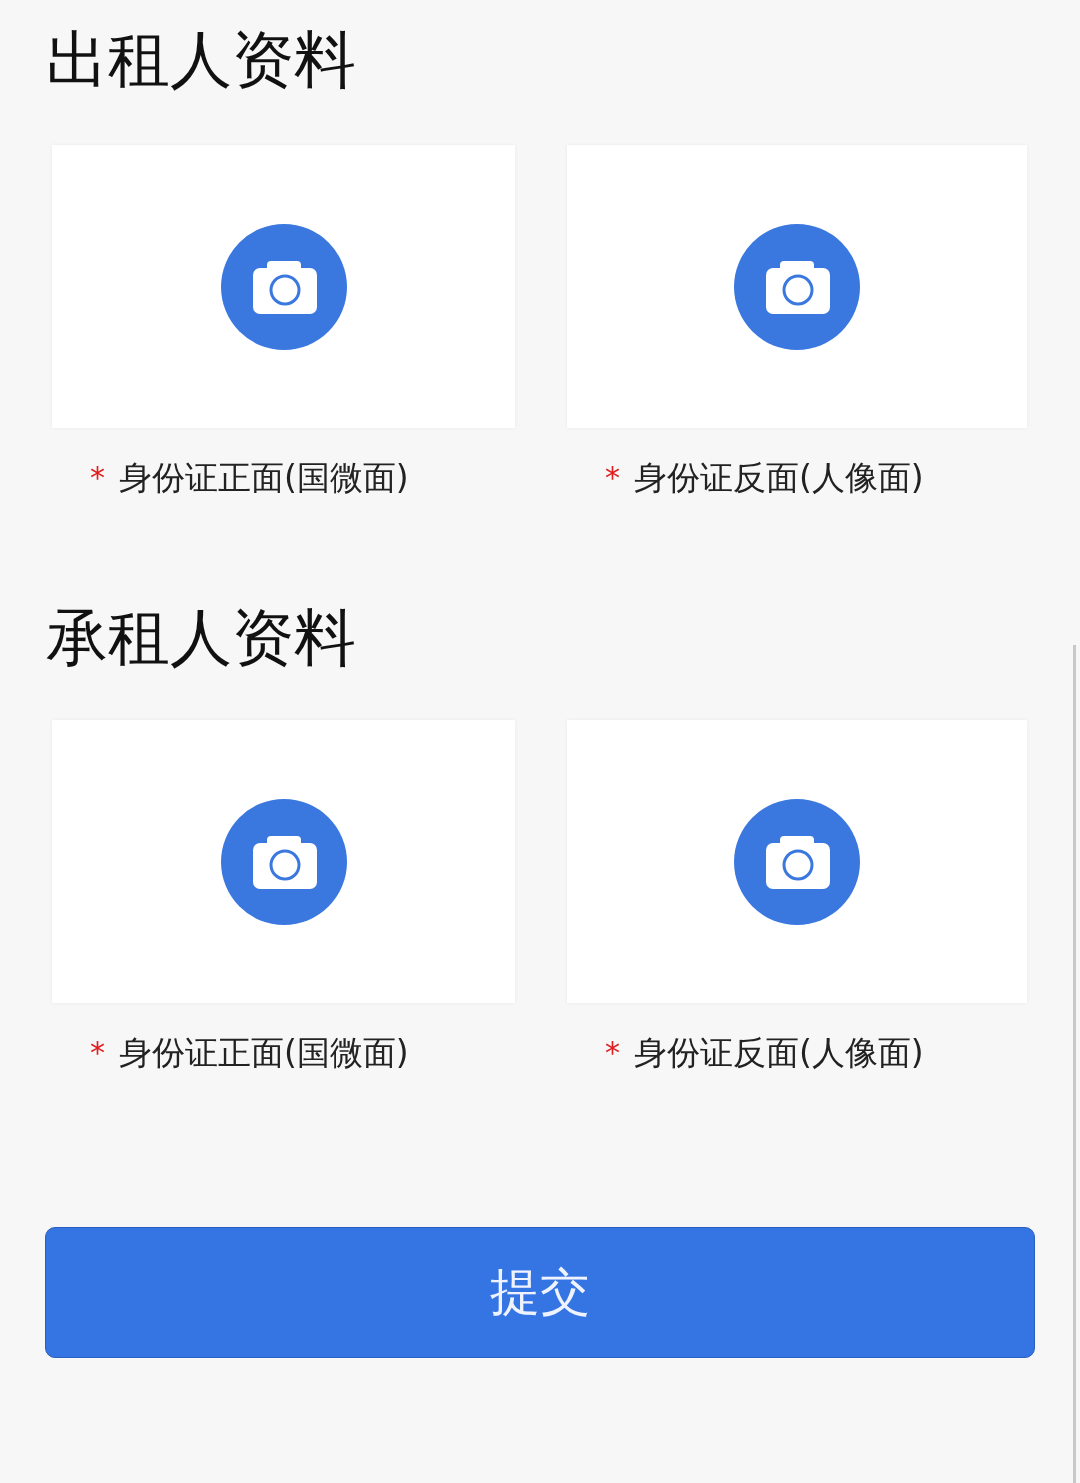 Image resolution: width=1080 pixels, height=1483 pixels. I want to click on section-title: 承租人资料, so click(201, 638).